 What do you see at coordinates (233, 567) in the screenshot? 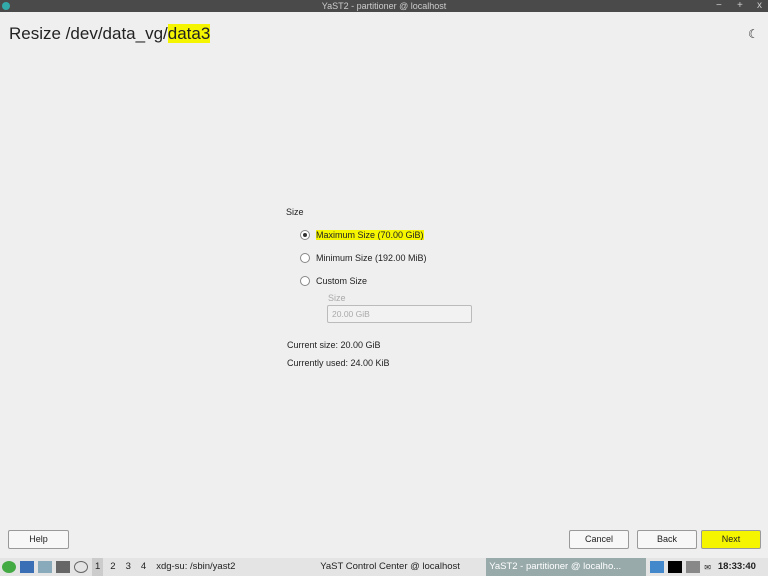
I see `task-xdg-su: xdg-su: /sbin/yast2` at bounding box center [233, 567].